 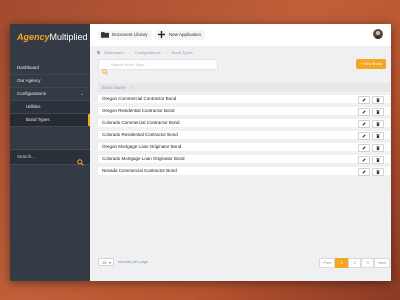 What do you see at coordinates (143, 158) in the screenshot?
I see `bond-name: Colorado Mortgage Loan Originator Bond` at bounding box center [143, 158].